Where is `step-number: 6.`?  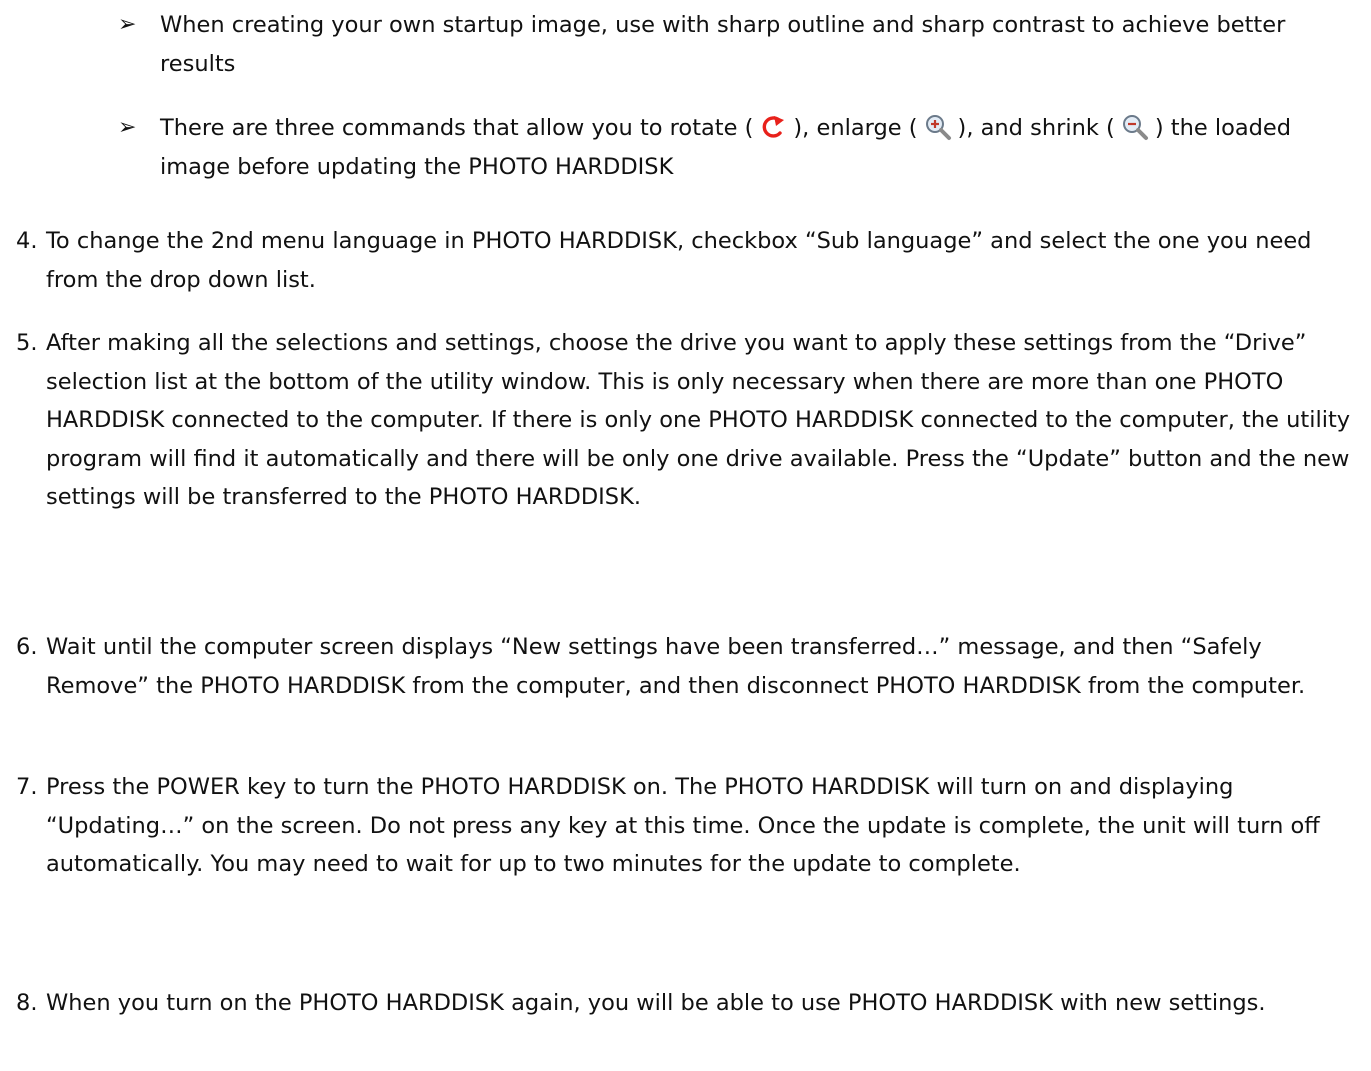
step-number: 6. is located at coordinates (27, 647).